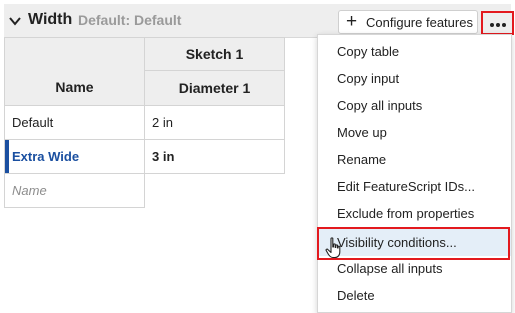  I want to click on diameter-column-header: Diameter 1, so click(214, 88).